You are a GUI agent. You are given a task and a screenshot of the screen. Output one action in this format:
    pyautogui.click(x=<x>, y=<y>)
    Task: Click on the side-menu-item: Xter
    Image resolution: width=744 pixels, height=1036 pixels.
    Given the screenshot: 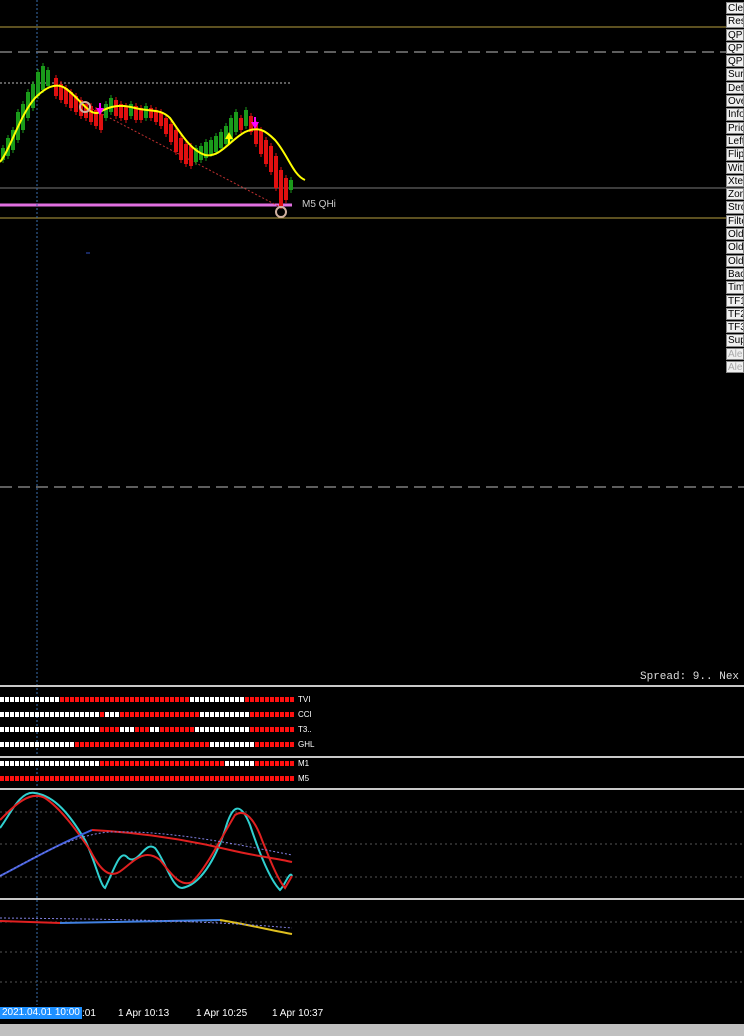 What is the action you would take?
    pyautogui.click(x=735, y=181)
    